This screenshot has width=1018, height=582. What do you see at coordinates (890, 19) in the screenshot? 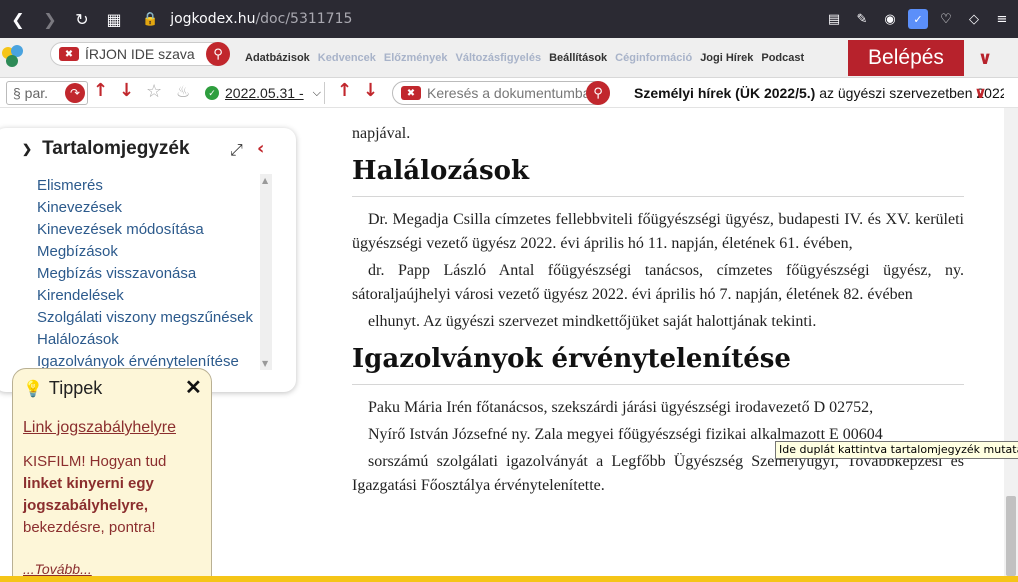
I see `camera-icon: ◉` at bounding box center [890, 19].